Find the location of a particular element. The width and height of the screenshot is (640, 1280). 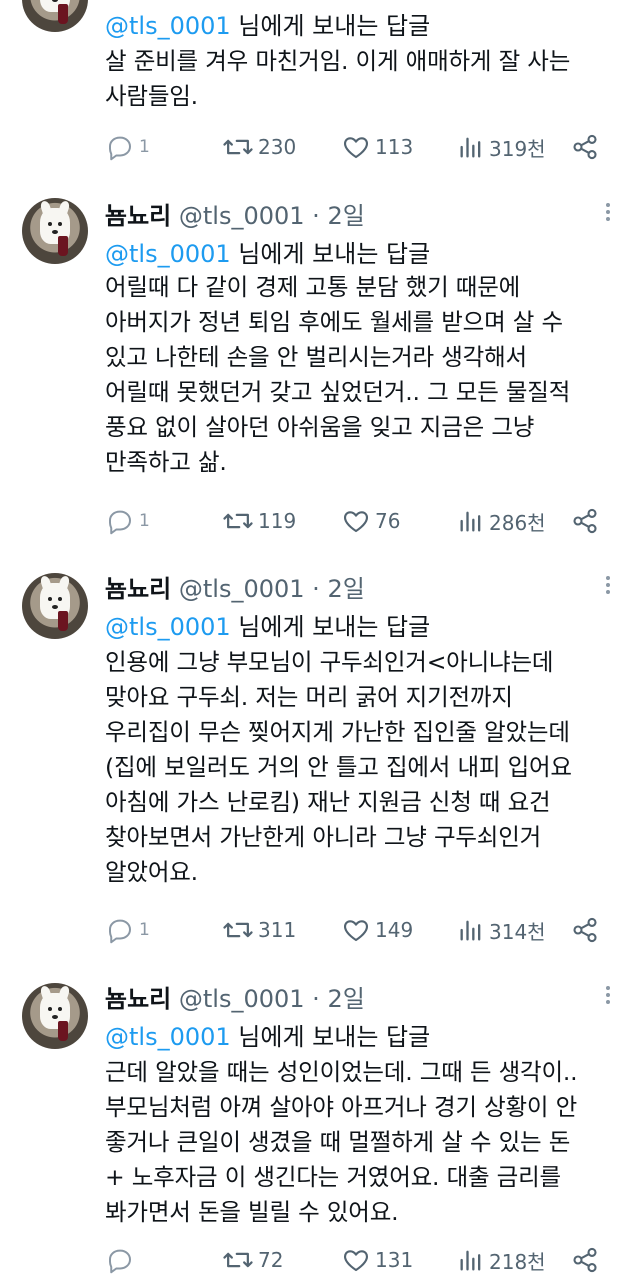

reply-button is located at coordinates (122, 1260).